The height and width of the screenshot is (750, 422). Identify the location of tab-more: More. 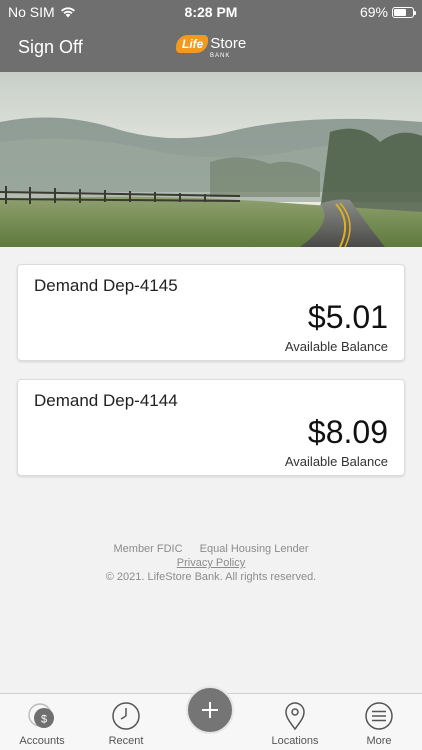
(379, 722).